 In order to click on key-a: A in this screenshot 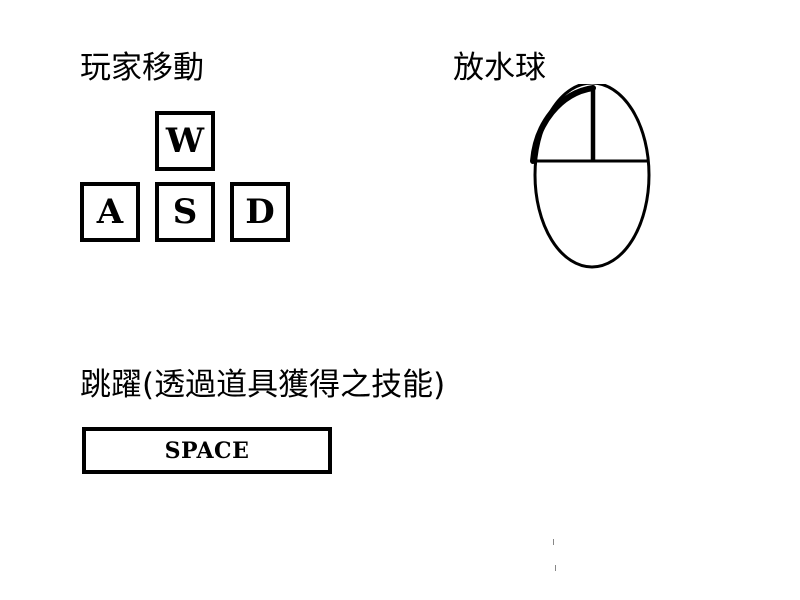, I will do `click(110, 212)`.